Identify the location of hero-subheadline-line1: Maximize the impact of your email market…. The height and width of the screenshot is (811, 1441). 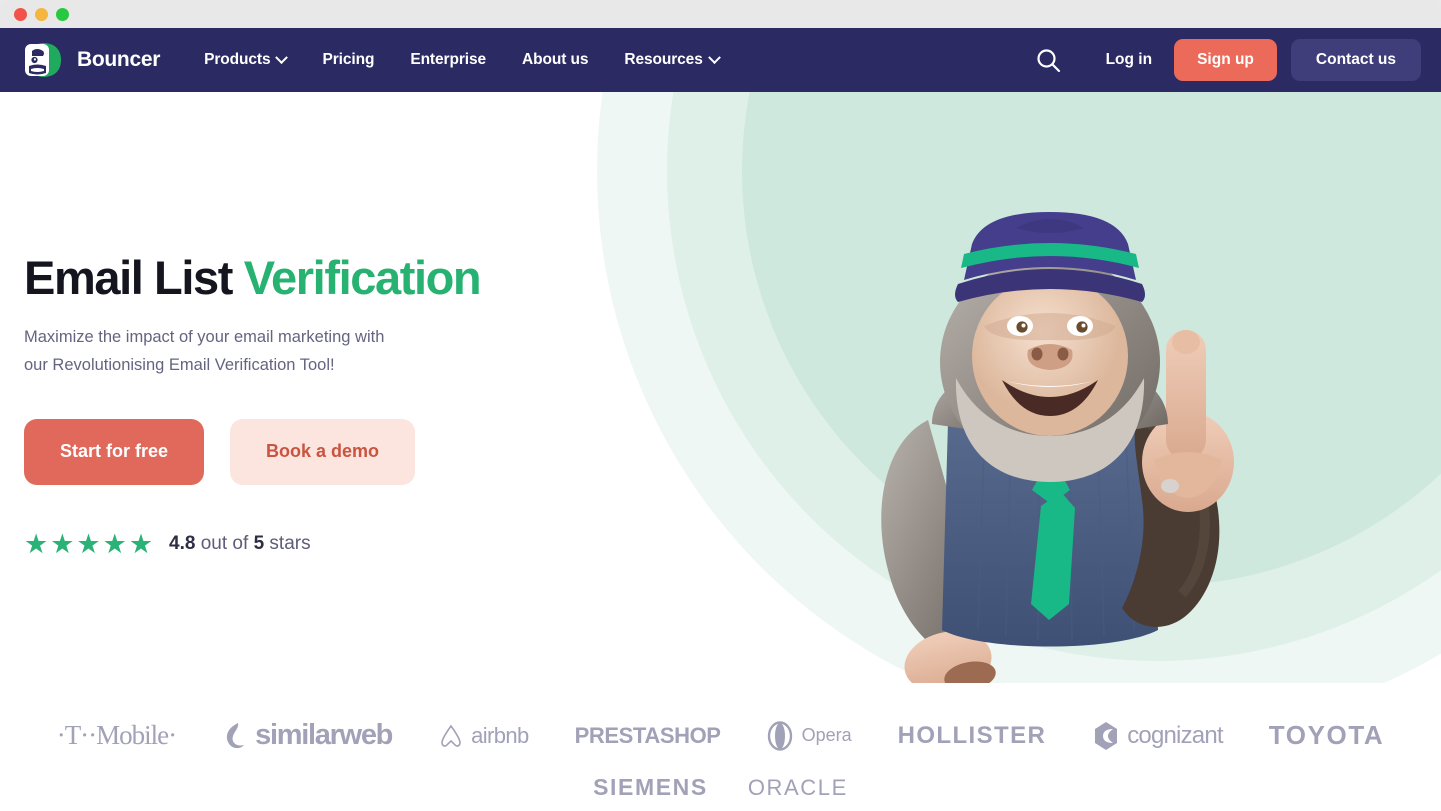
(204, 337).